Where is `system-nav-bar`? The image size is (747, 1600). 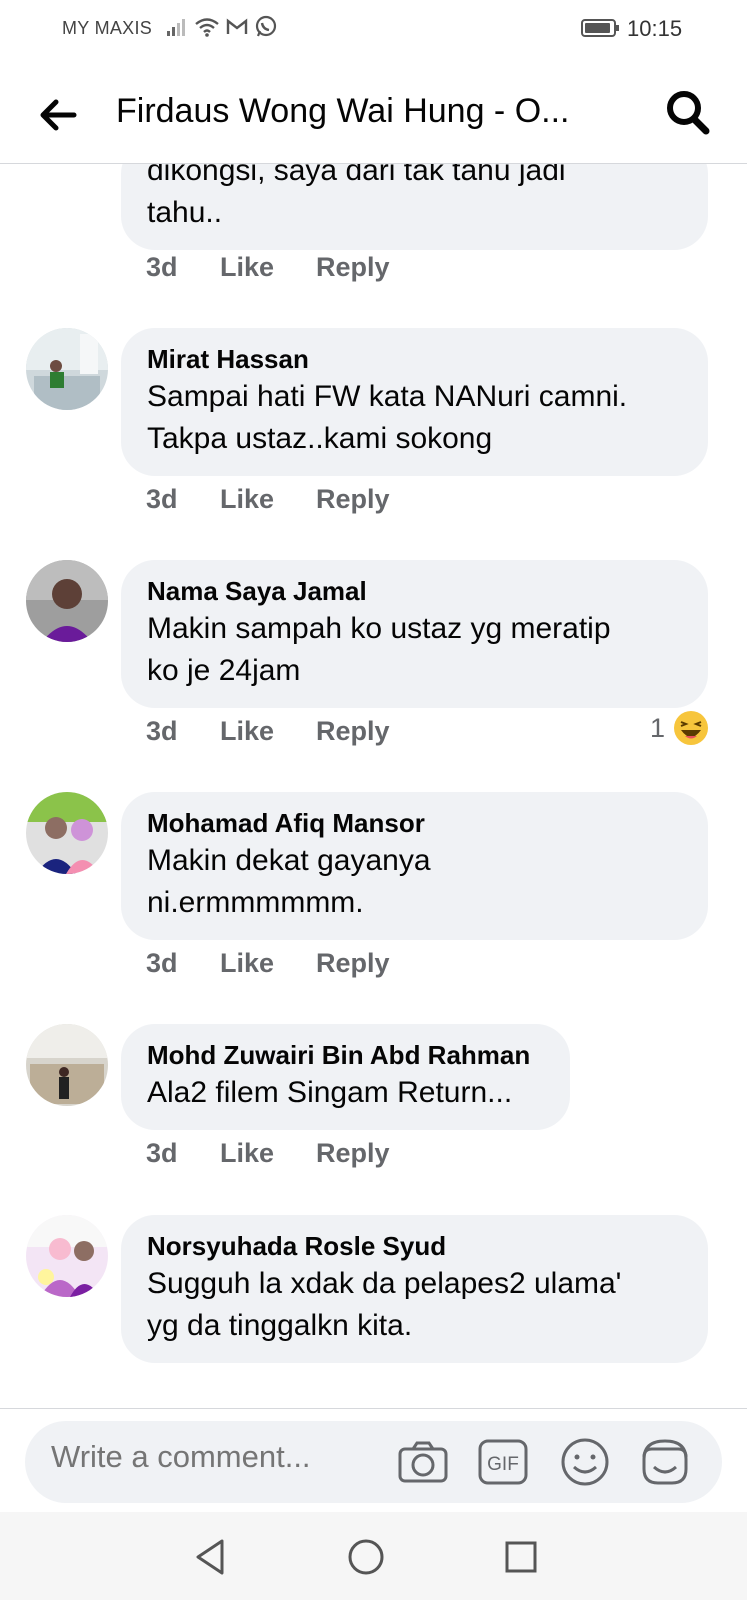 system-nav-bar is located at coordinates (373, 1556).